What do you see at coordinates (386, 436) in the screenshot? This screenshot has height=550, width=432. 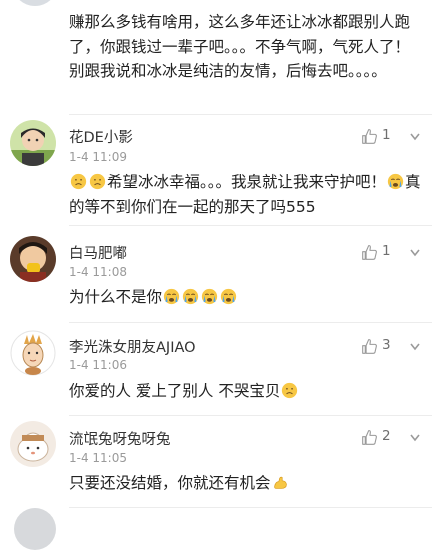 I see `like-count: 2` at bounding box center [386, 436].